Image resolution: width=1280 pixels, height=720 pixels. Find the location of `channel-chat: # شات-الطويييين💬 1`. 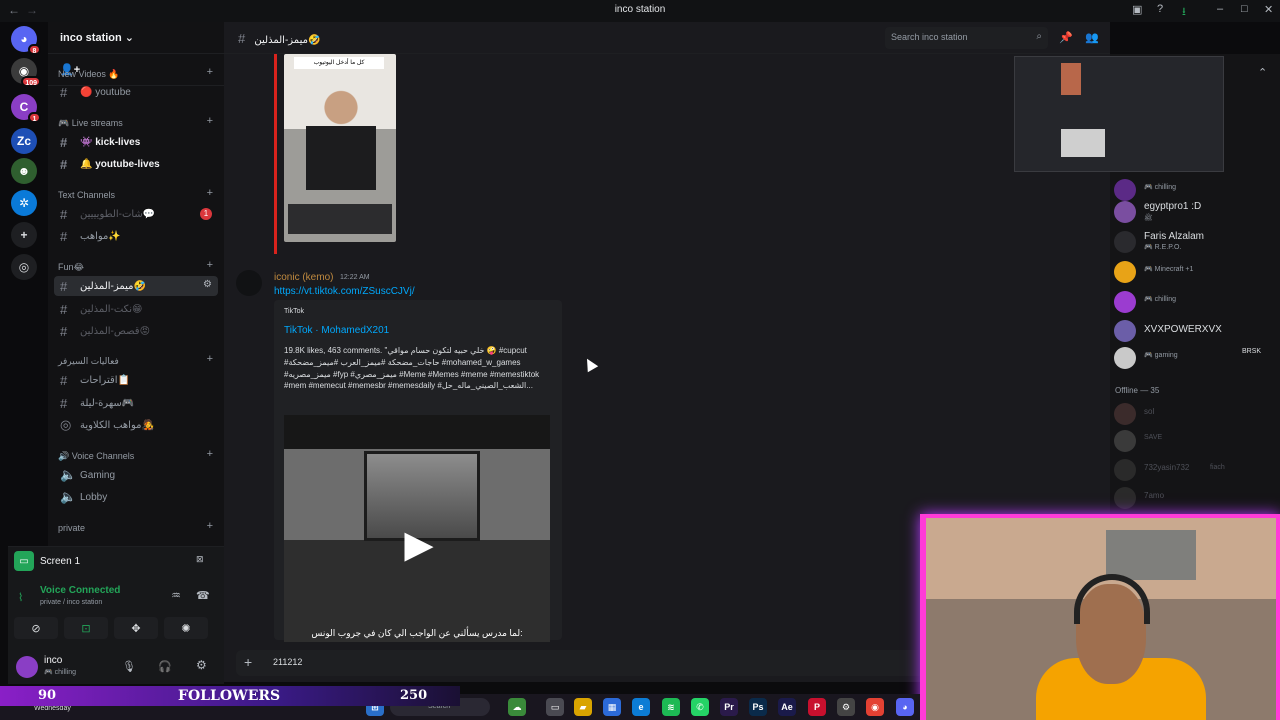

channel-chat: # شات-الطويييين💬 1 is located at coordinates (136, 214).